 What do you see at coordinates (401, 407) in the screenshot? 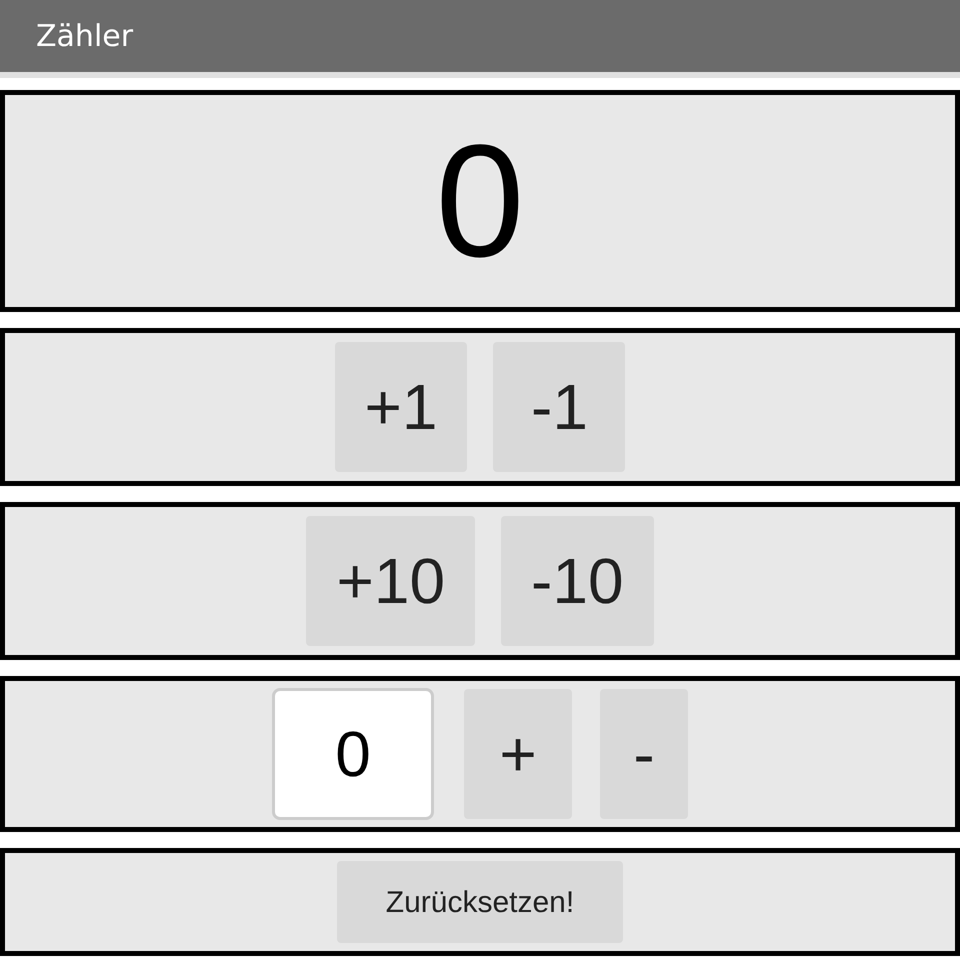
I see `step-button: +1` at bounding box center [401, 407].